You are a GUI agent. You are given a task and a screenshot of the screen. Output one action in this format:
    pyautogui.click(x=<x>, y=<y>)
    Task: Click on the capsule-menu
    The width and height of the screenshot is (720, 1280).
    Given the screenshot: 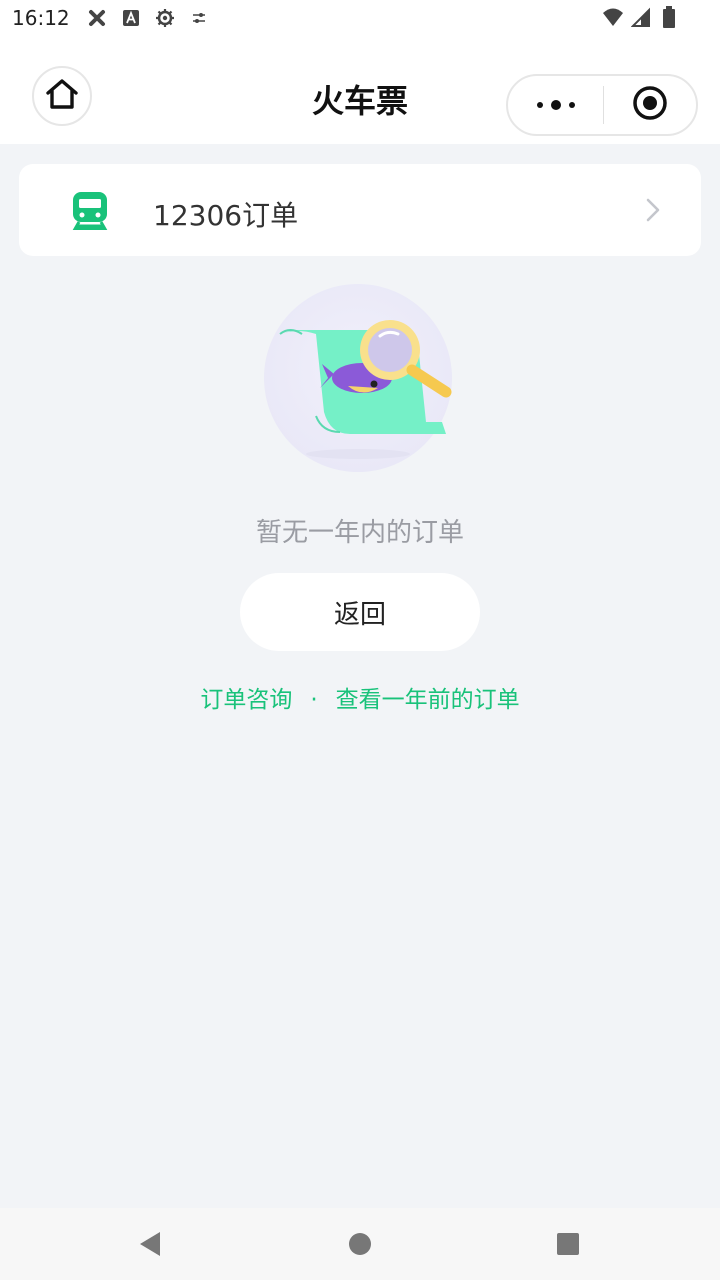 What is the action you would take?
    pyautogui.click(x=602, y=105)
    